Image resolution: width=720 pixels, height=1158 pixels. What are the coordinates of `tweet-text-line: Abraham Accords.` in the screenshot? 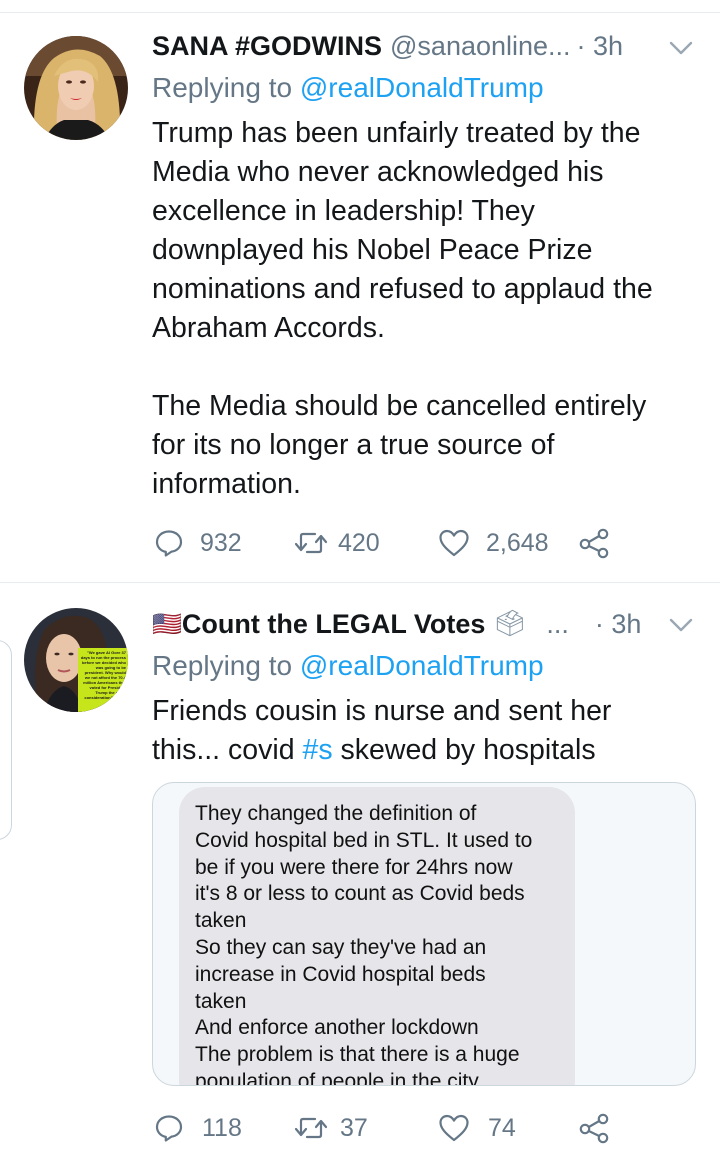 It's located at (268, 328).